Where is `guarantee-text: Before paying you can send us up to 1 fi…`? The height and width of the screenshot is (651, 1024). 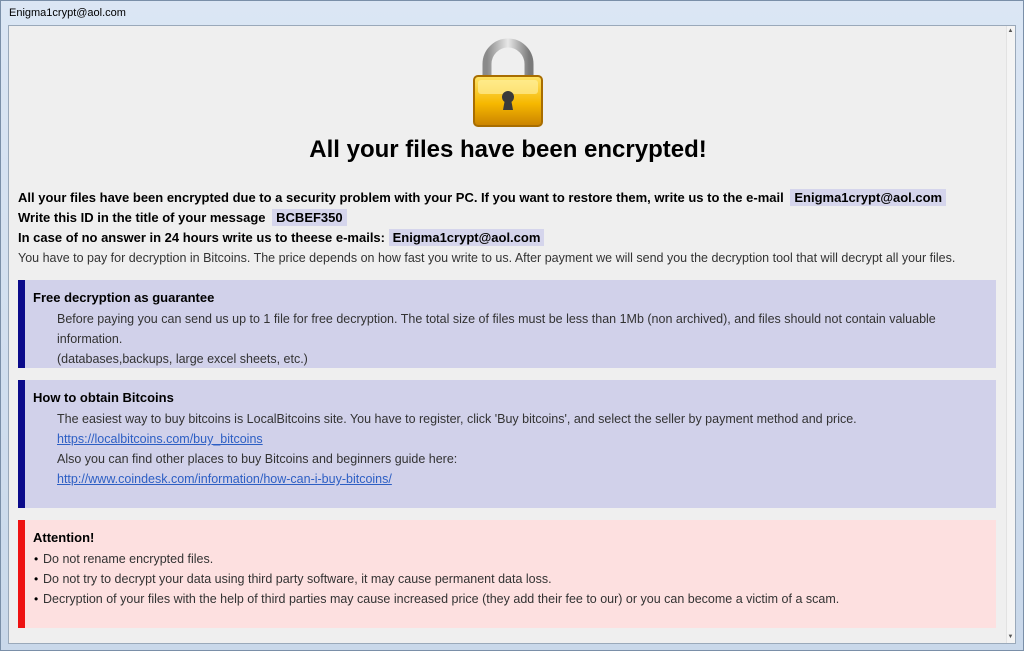 guarantee-text: Before paying you can send us up to 1 fi… is located at coordinates (514, 339).